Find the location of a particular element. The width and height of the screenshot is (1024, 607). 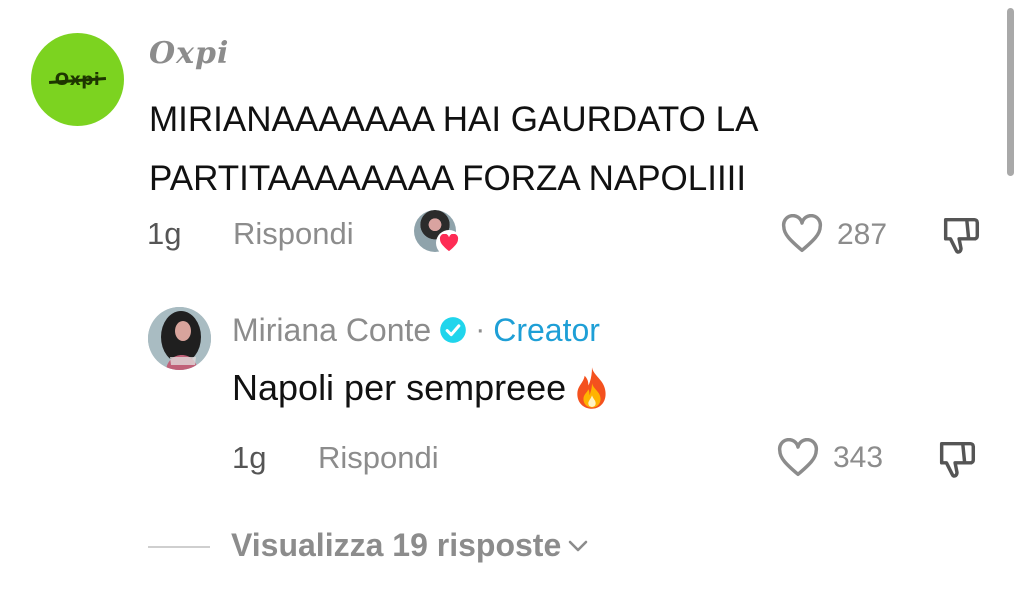

avatar-logo-text: Oxpi is located at coordinates (77, 79).